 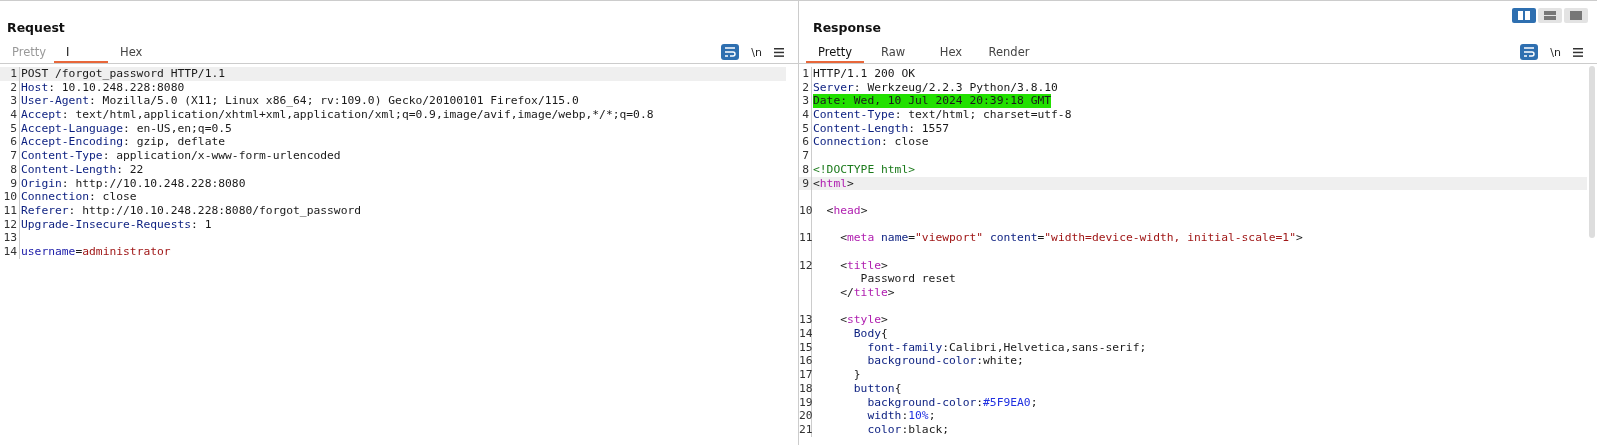 What do you see at coordinates (300, 101) in the screenshot?
I see `code-line: User-Agent: Mozilla/5.0 (X11; Linux x86_64; rv:109.0) Gecko/20100101 Firefox/115.0` at bounding box center [300, 101].